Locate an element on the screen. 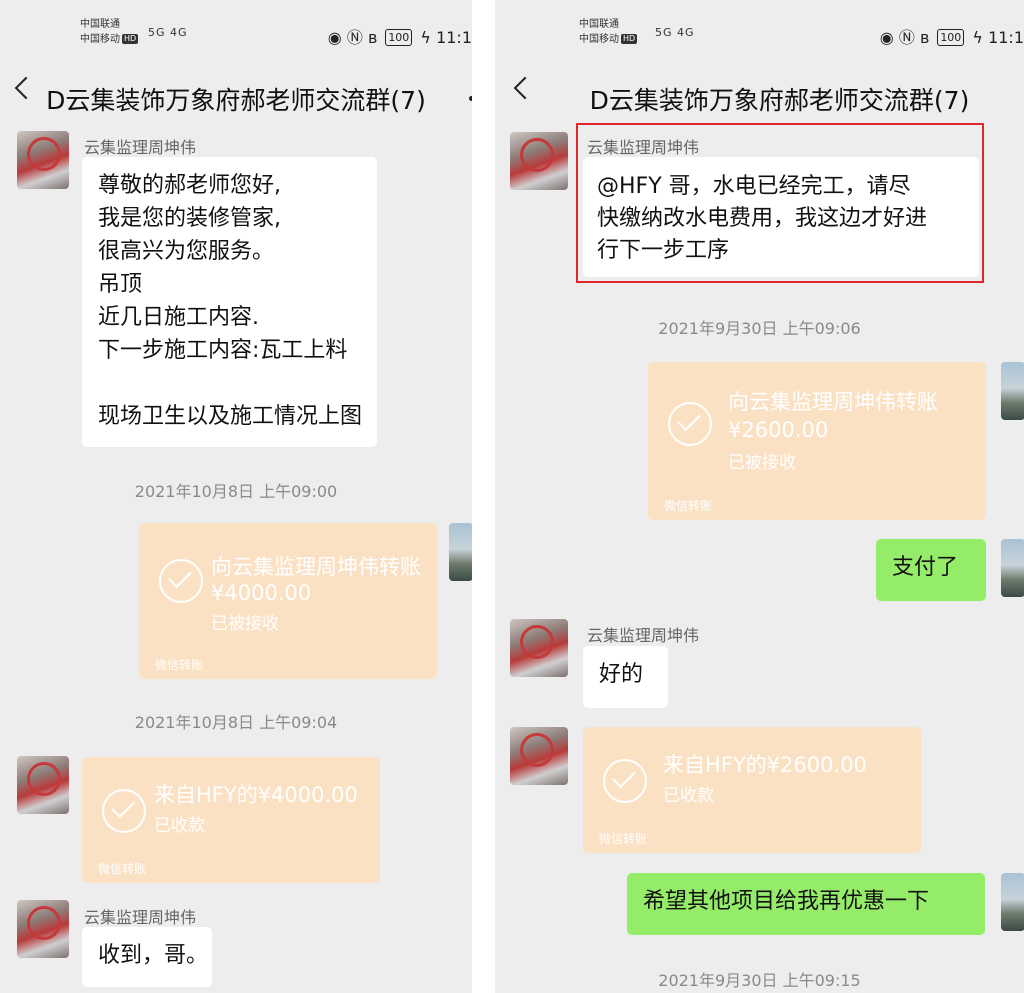  transfer-title: 来自HFY的¥4000.00 is located at coordinates (256, 795).